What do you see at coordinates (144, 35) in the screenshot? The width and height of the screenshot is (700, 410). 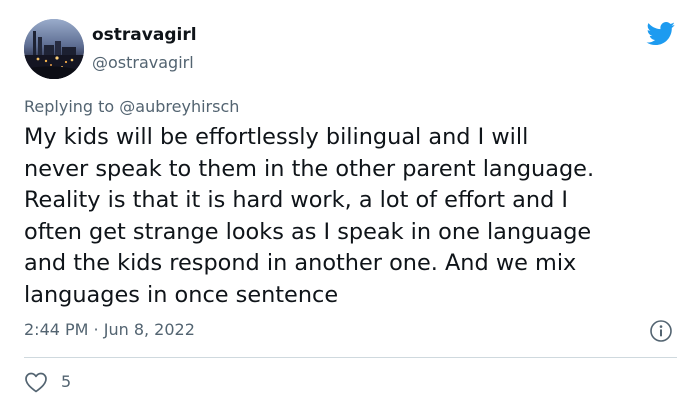 I see `display-name: ostravagirl` at bounding box center [144, 35].